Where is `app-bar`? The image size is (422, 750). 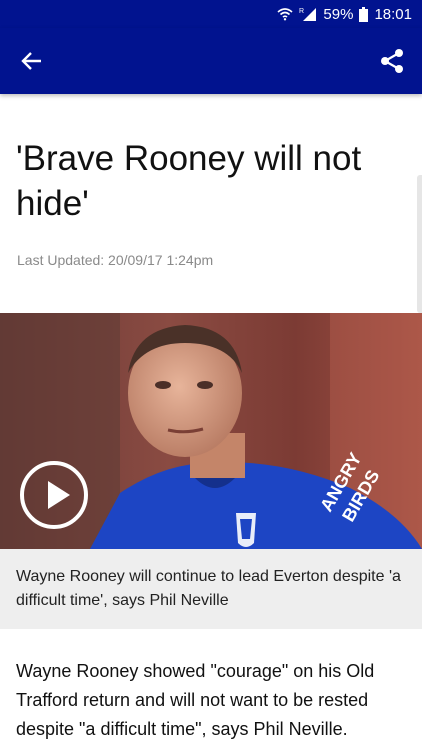
app-bar is located at coordinates (211, 61).